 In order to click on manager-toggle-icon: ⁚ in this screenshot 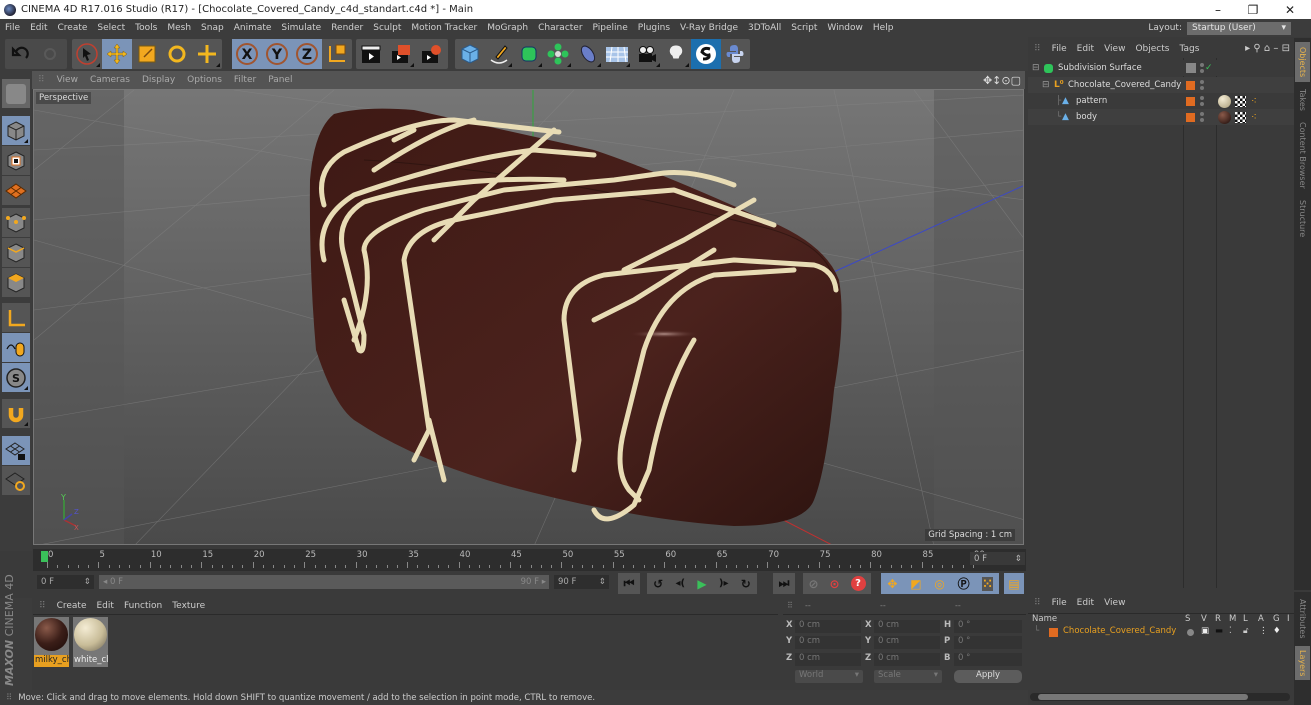, I will do `click(1230, 631)`.